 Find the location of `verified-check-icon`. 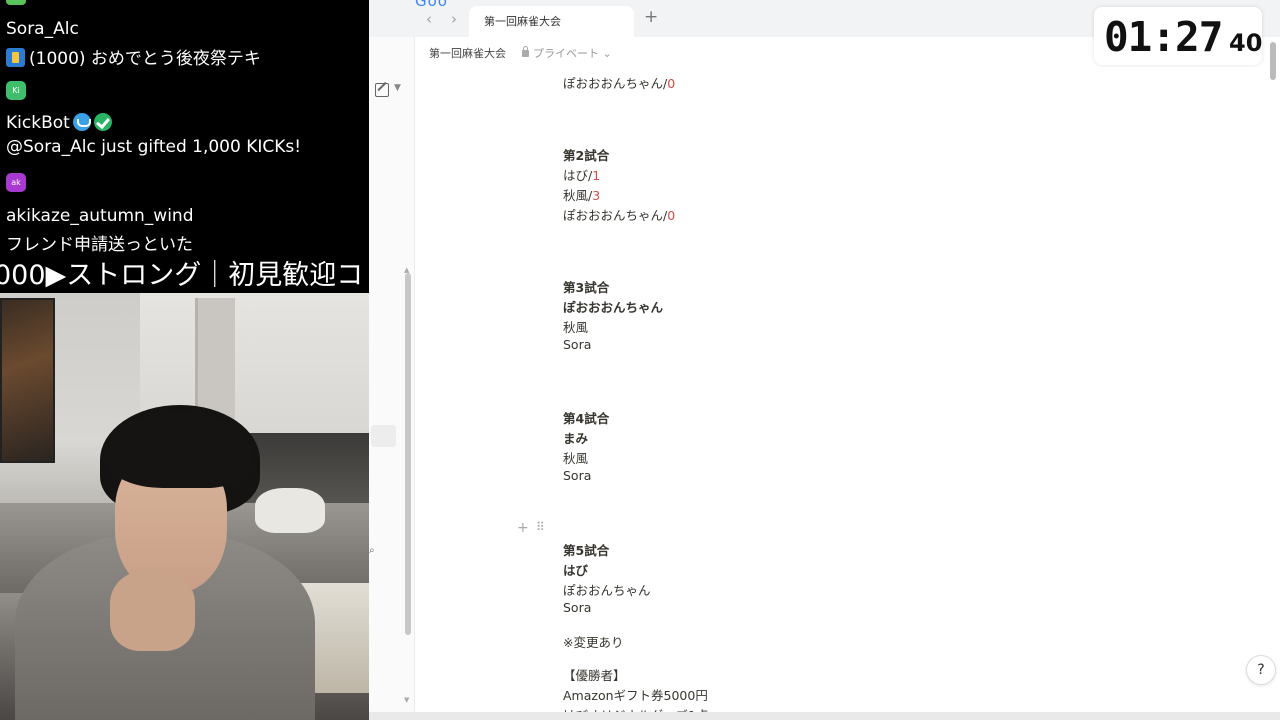

verified-check-icon is located at coordinates (102, 122).